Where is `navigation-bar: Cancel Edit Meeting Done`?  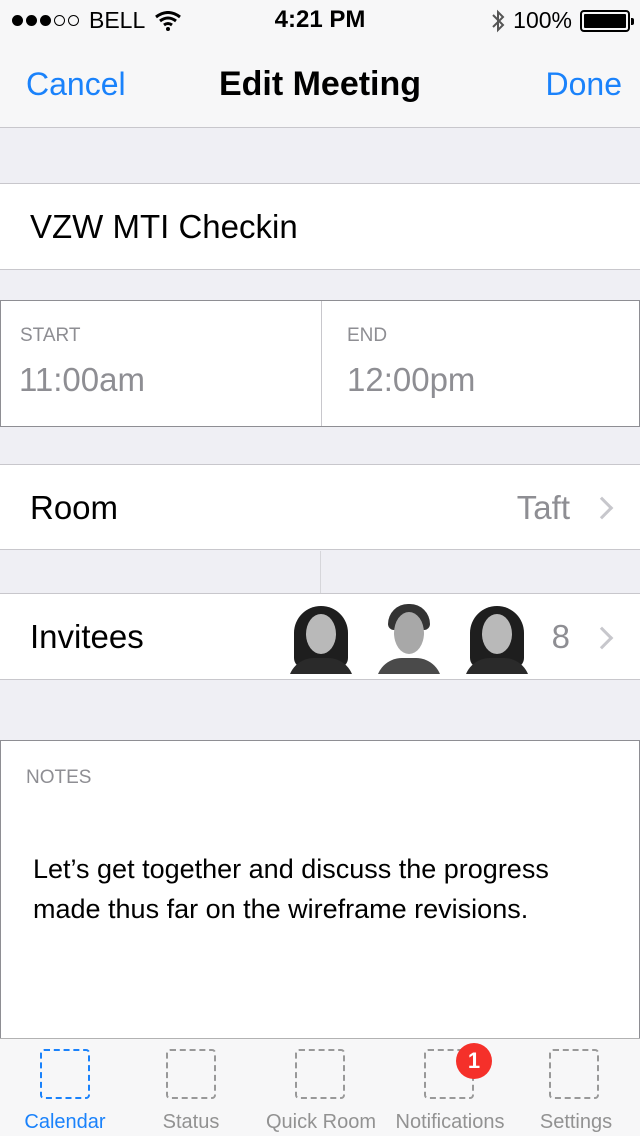
navigation-bar: Cancel Edit Meeting Done is located at coordinates (320, 84).